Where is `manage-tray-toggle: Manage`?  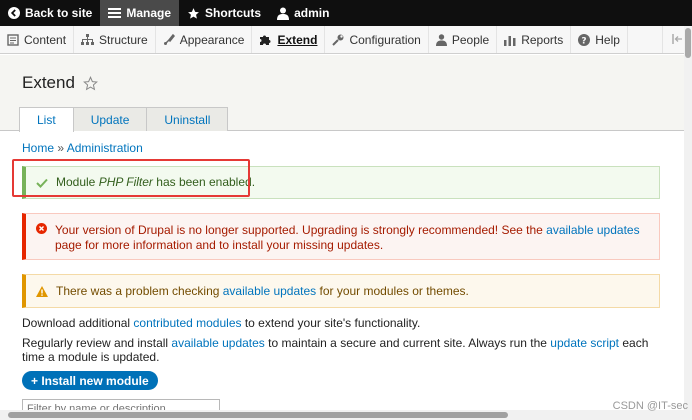
manage-tray-toggle: Manage is located at coordinates (140, 13).